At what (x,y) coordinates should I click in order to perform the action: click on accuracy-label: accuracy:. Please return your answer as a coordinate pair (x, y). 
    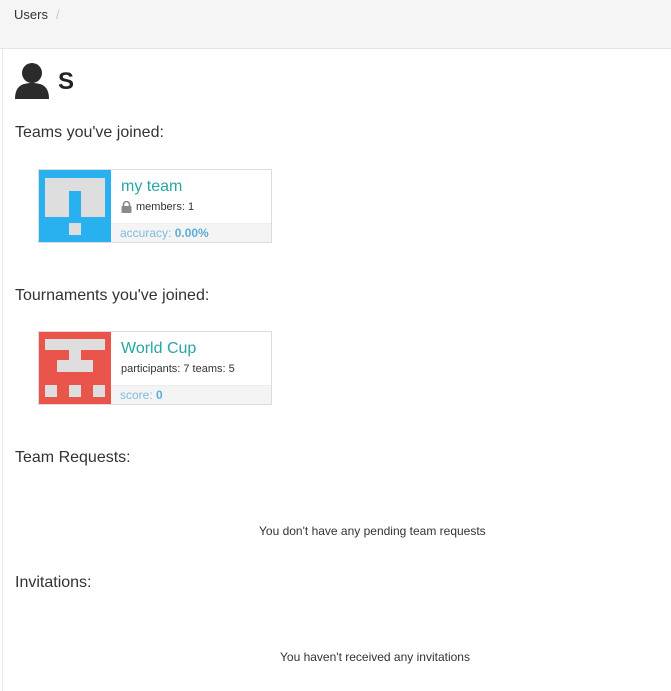
    Looking at the image, I should click on (146, 233).